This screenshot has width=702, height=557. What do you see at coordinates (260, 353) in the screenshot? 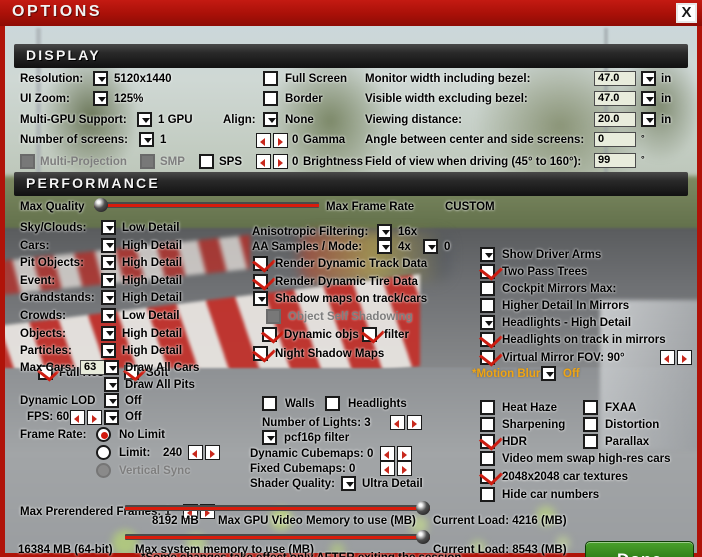
I see `night-shadow-maps-checkbox` at bounding box center [260, 353].